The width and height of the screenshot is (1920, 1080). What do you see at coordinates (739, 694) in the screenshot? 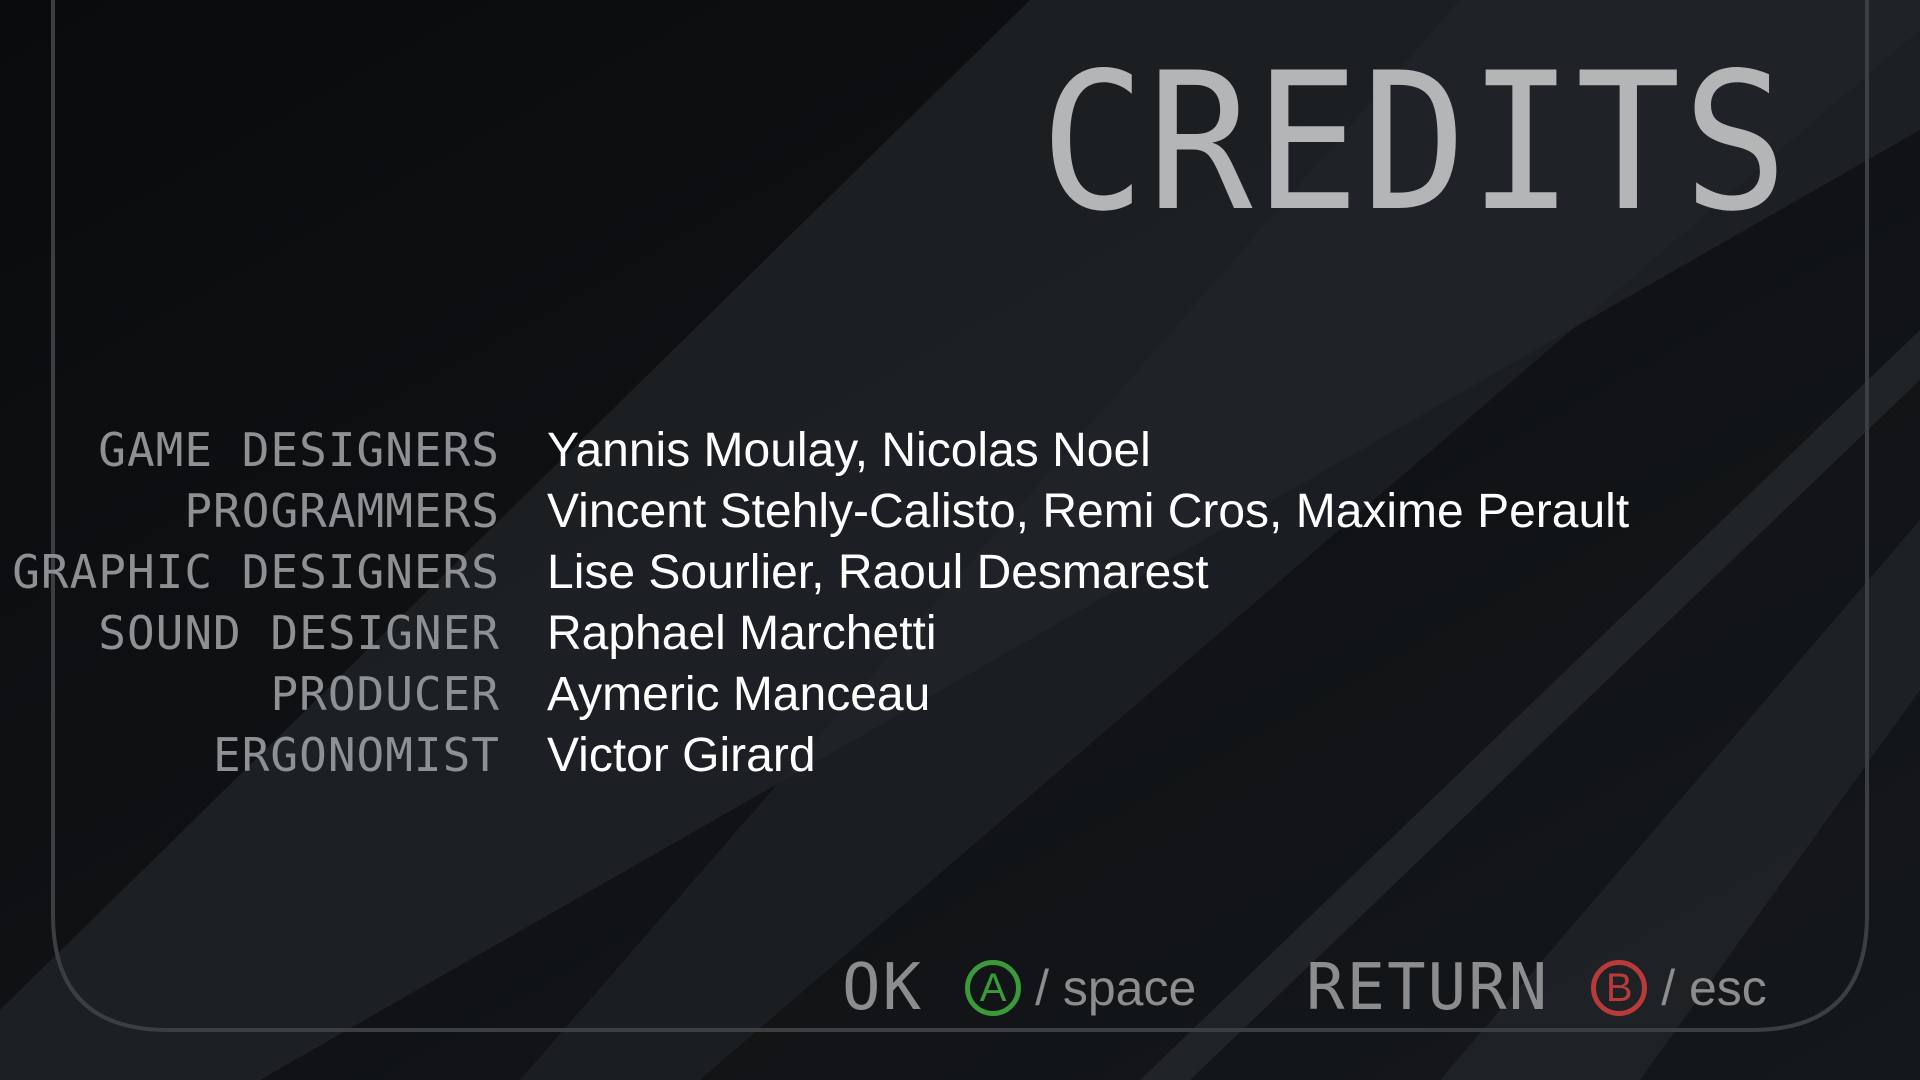
I see `credit-names: Aymeric Manceau` at bounding box center [739, 694].